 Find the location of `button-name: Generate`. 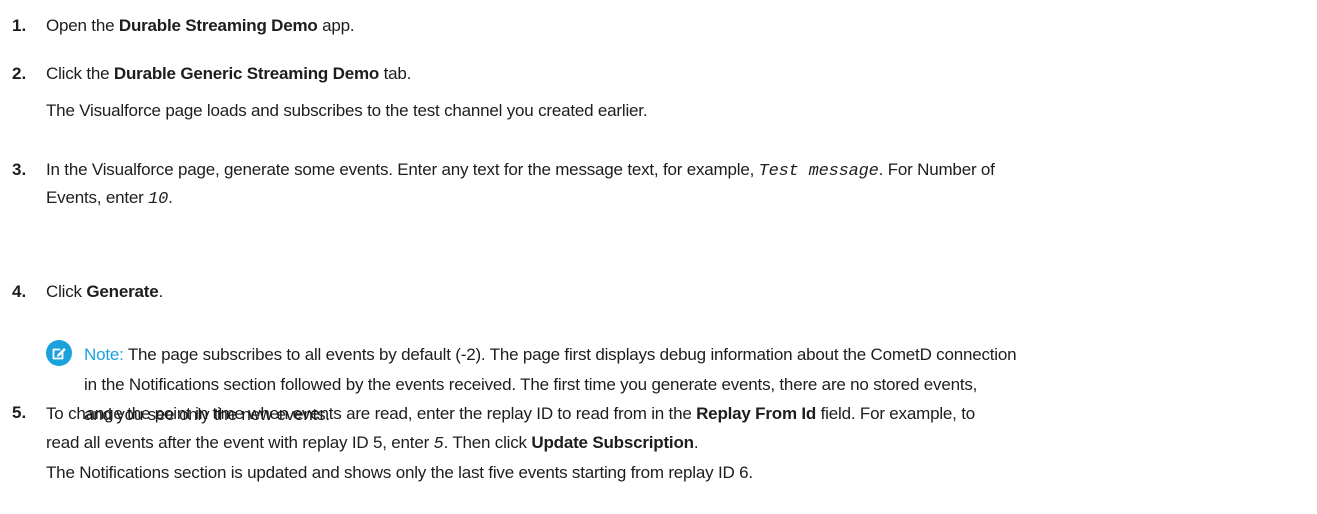

button-name: Generate is located at coordinates (122, 291).